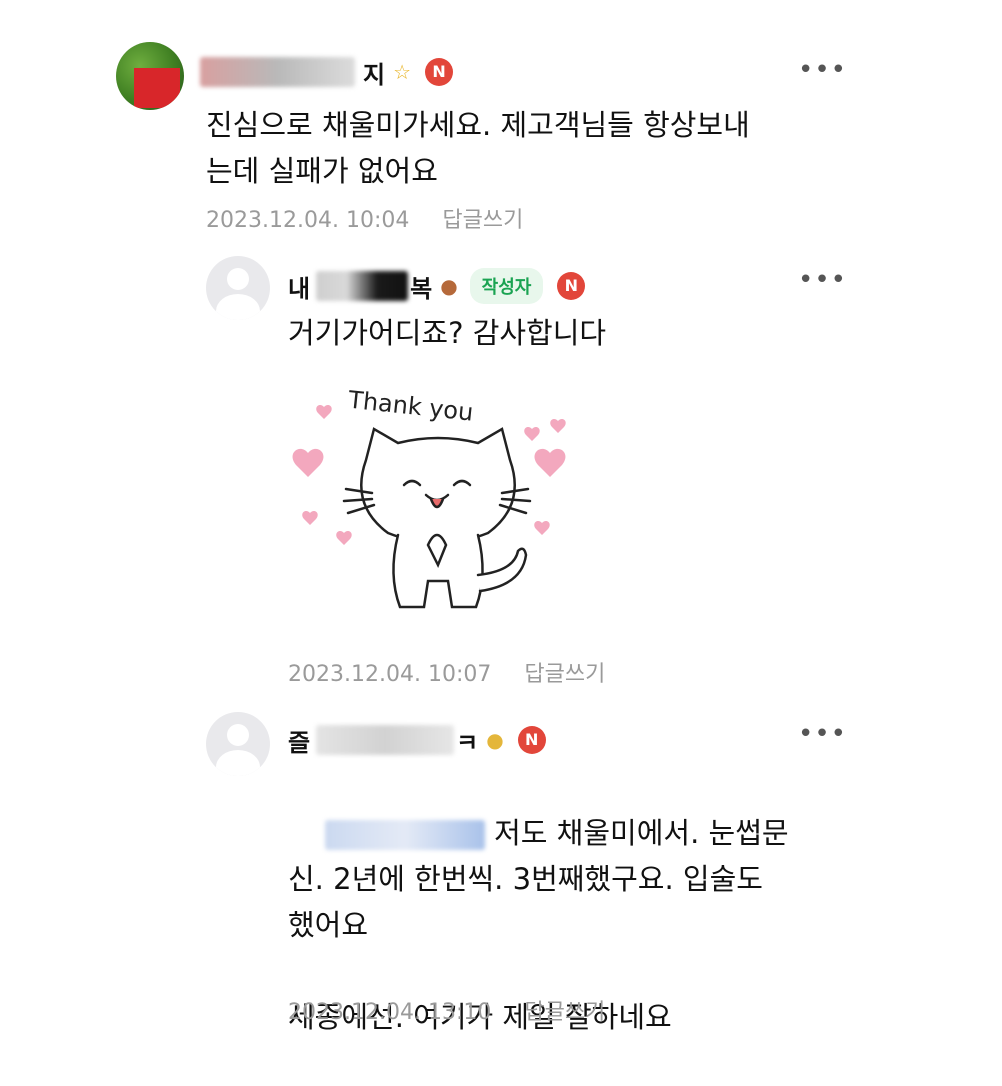 This screenshot has width=1002, height=1086. I want to click on username-suffix: 복, so click(421, 288).